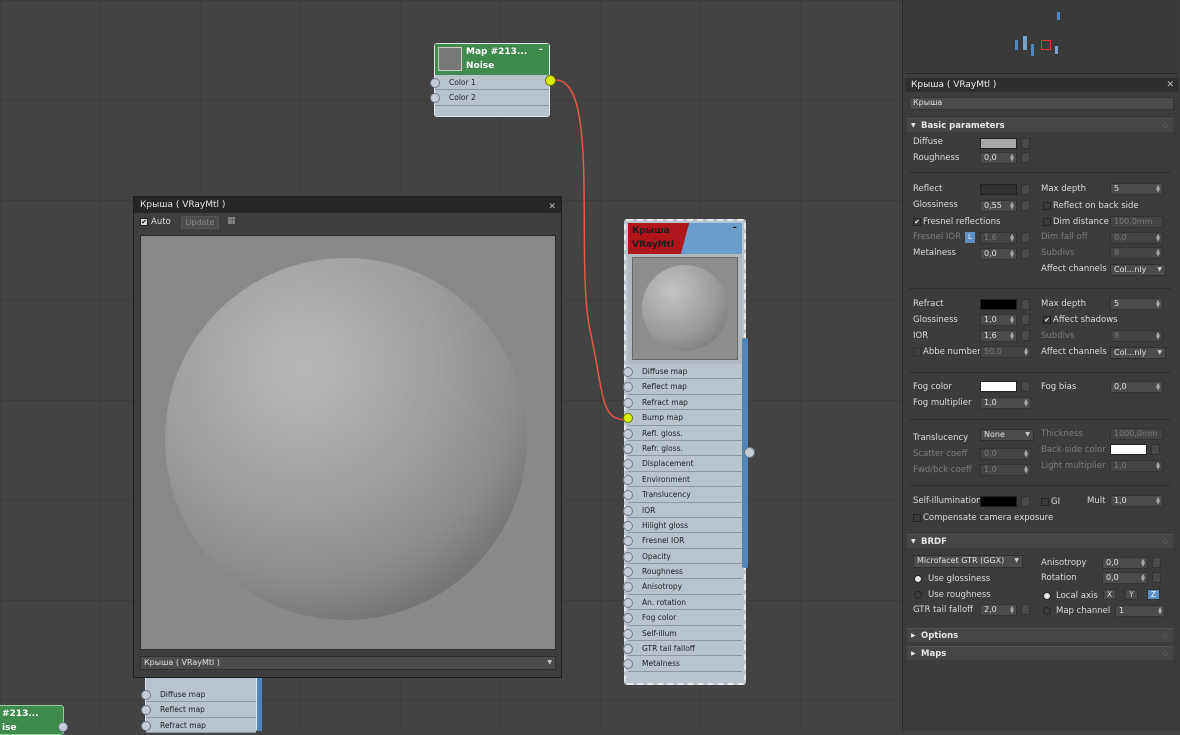 This screenshot has height=735, width=1180. What do you see at coordinates (1138, 270) in the screenshot?
I see `refl-affect-channels-dropdown: Col...nly ▼` at bounding box center [1138, 270].